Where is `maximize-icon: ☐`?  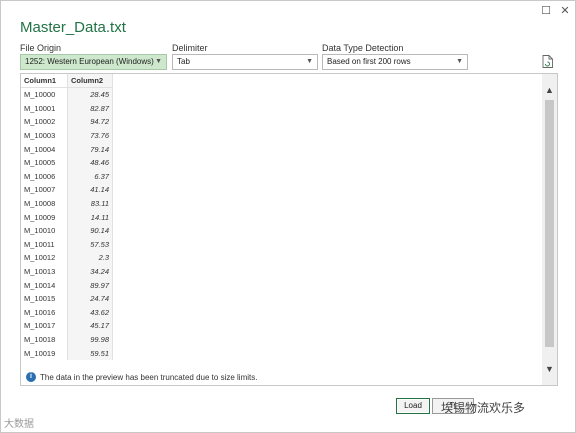 maximize-icon: ☐ is located at coordinates (546, 11).